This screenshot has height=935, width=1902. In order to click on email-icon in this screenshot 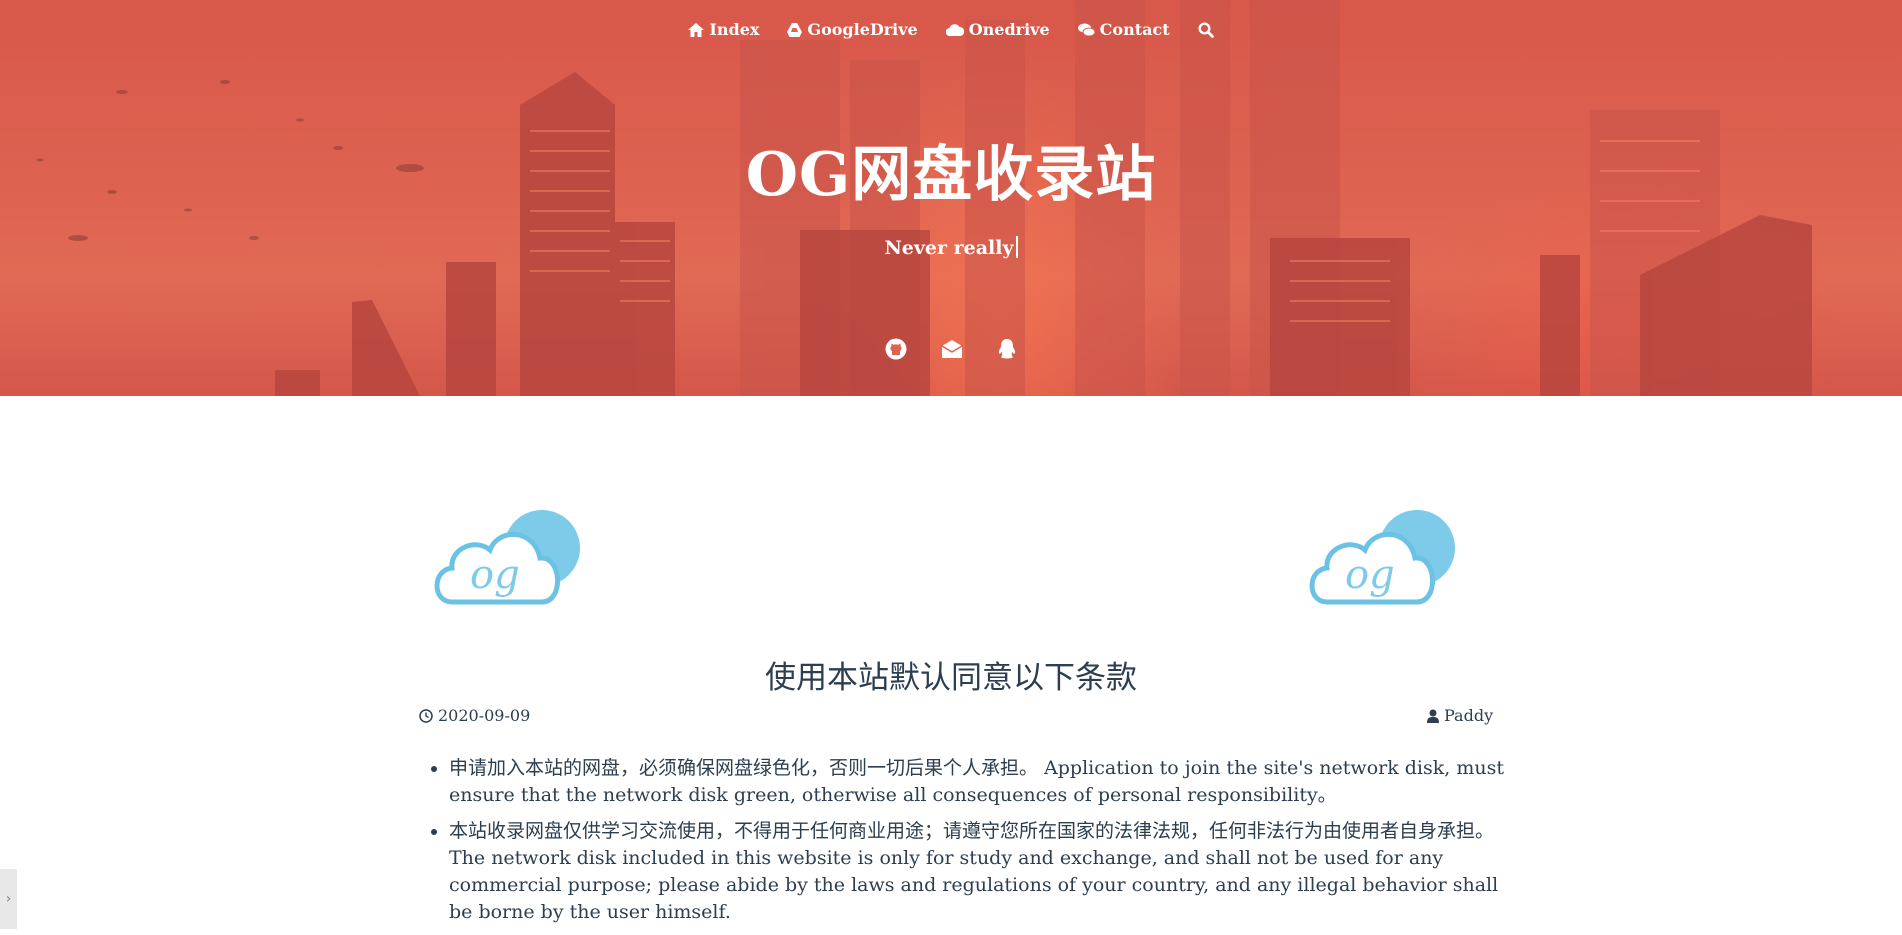, I will do `click(952, 349)`.